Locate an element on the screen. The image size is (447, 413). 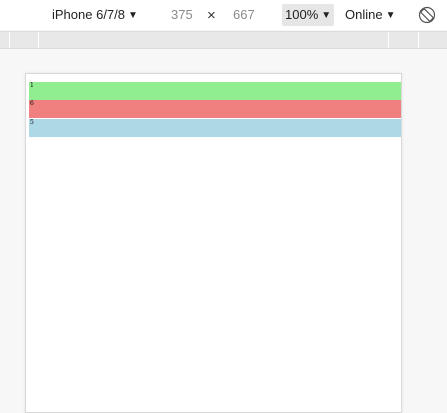
height-input: 667 is located at coordinates (244, 15).